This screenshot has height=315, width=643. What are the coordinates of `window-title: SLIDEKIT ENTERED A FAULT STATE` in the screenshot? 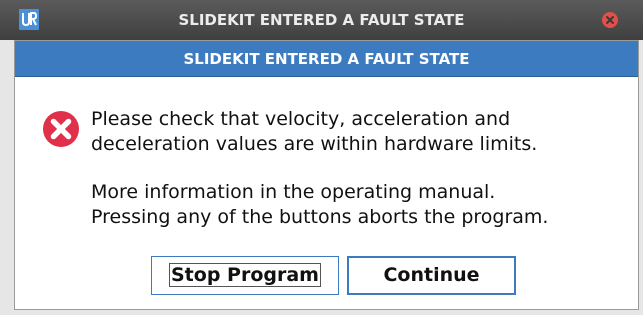 It's located at (321, 20).